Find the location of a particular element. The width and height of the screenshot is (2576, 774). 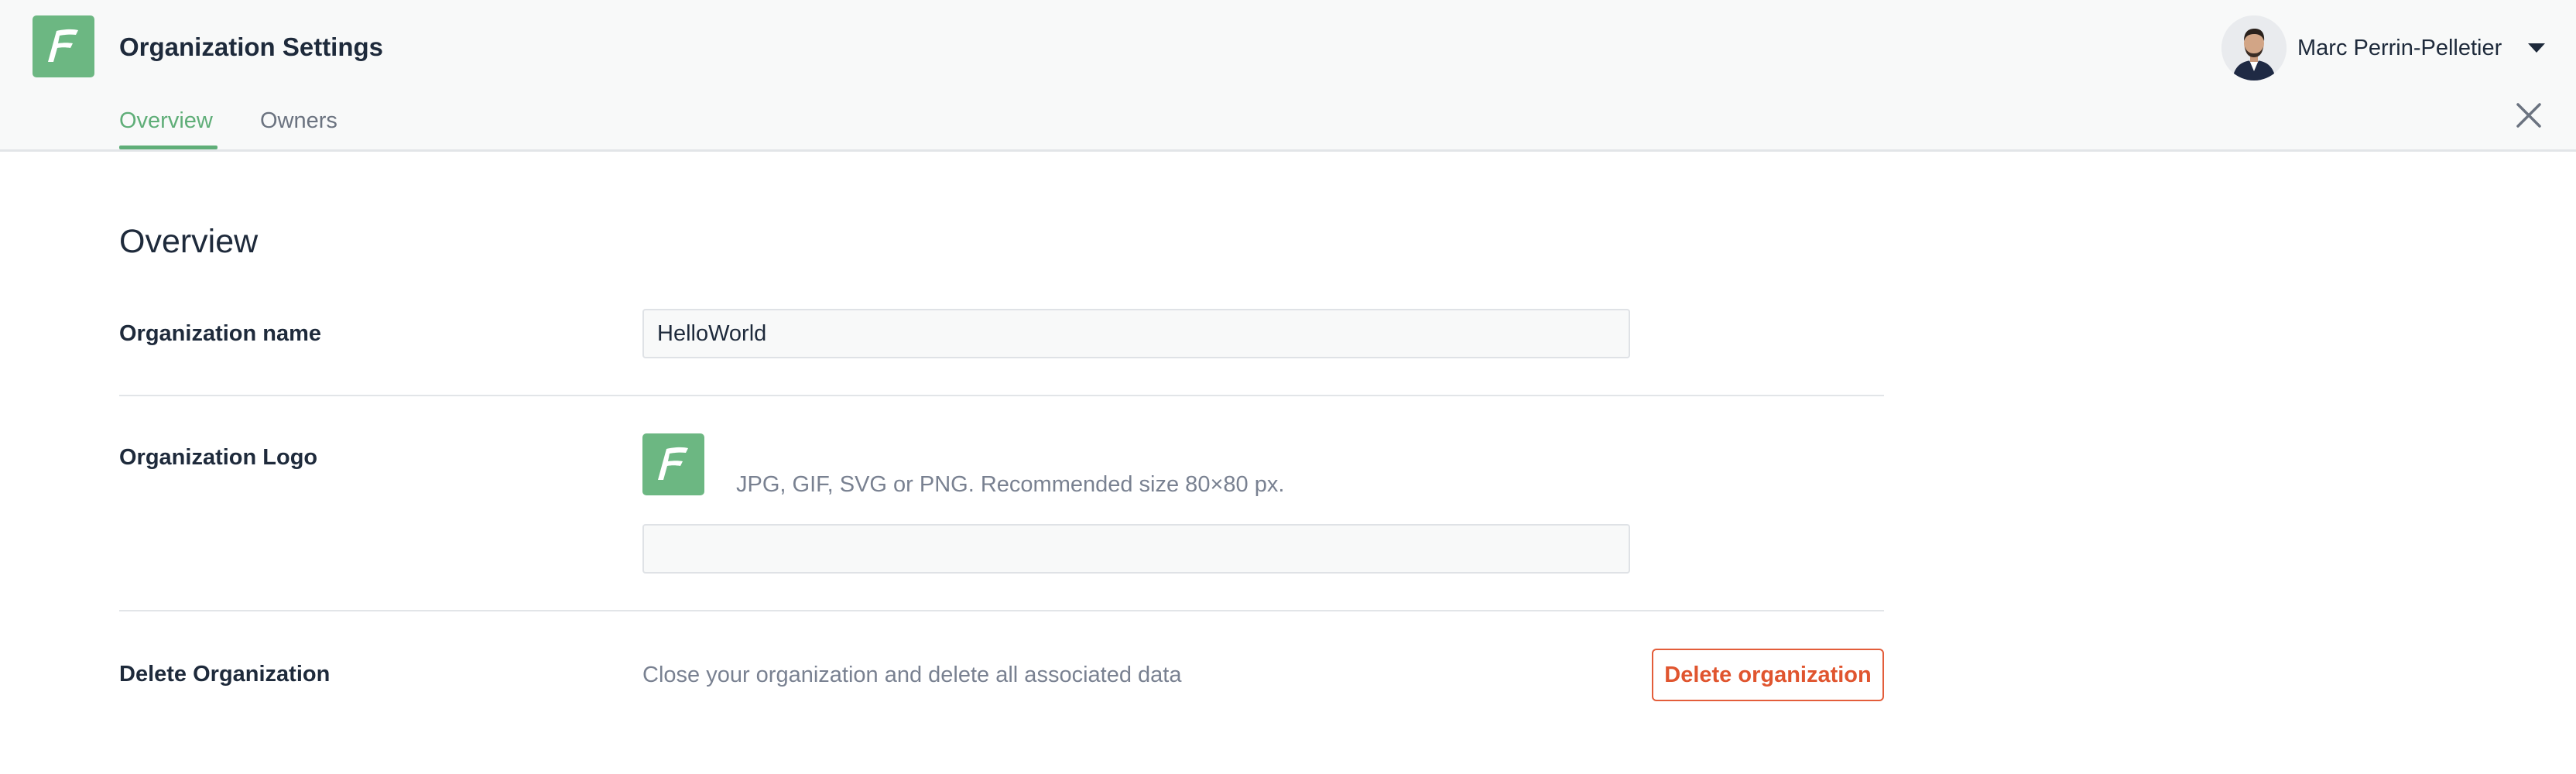

user-name: Marc Perrin-Pelletier is located at coordinates (2399, 48).